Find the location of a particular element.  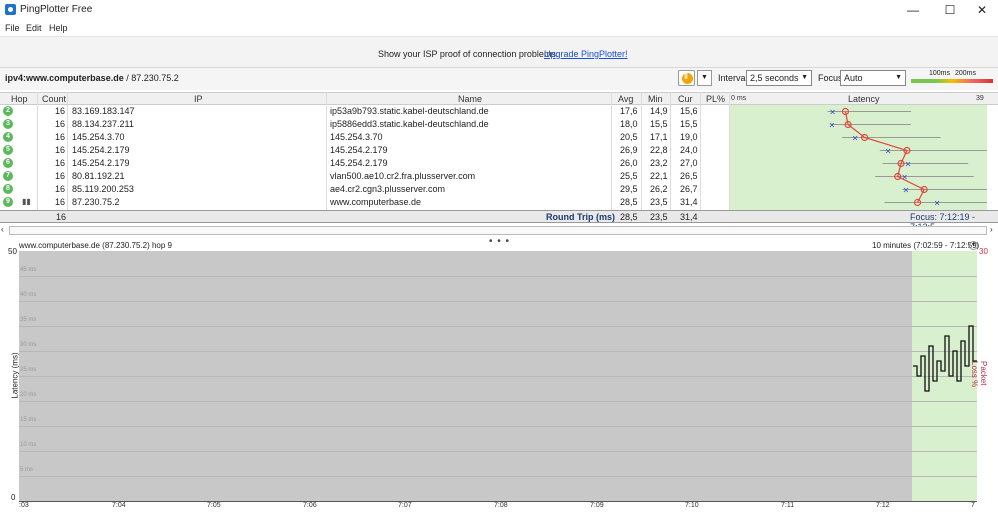

ip-cell: 88.134.237.211 is located at coordinates (103, 124).